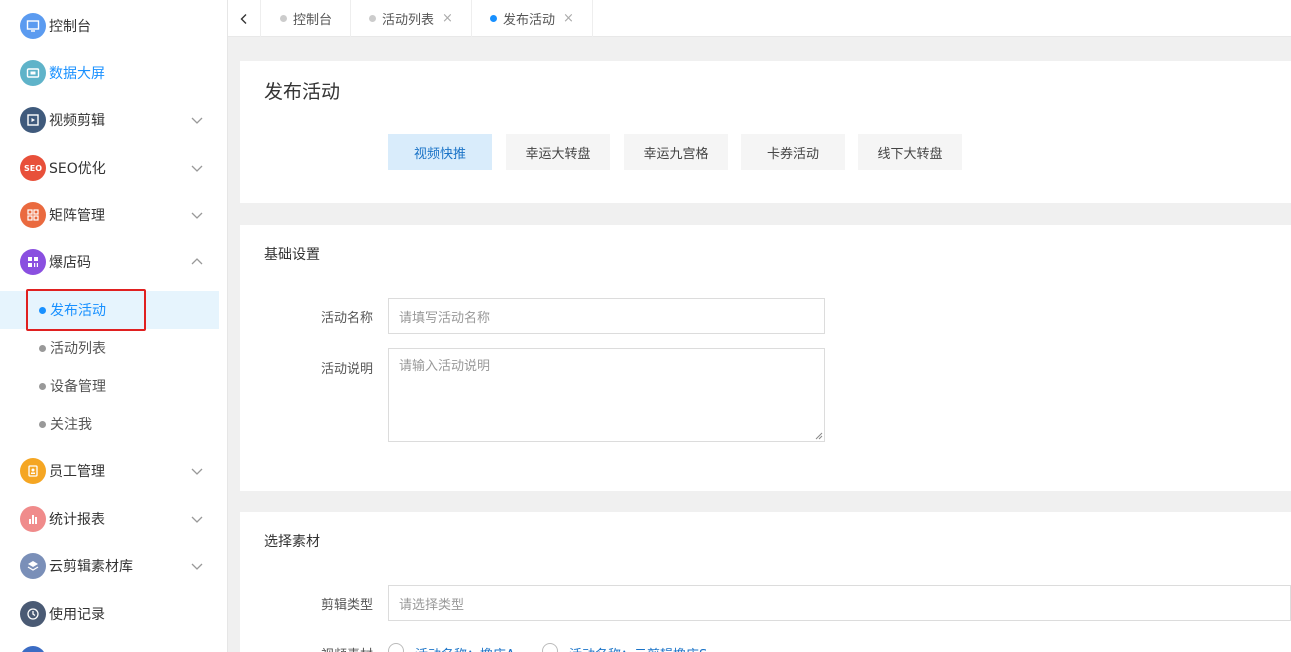  Describe the element at coordinates (33, 73) in the screenshot. I see `screen-icon` at that location.